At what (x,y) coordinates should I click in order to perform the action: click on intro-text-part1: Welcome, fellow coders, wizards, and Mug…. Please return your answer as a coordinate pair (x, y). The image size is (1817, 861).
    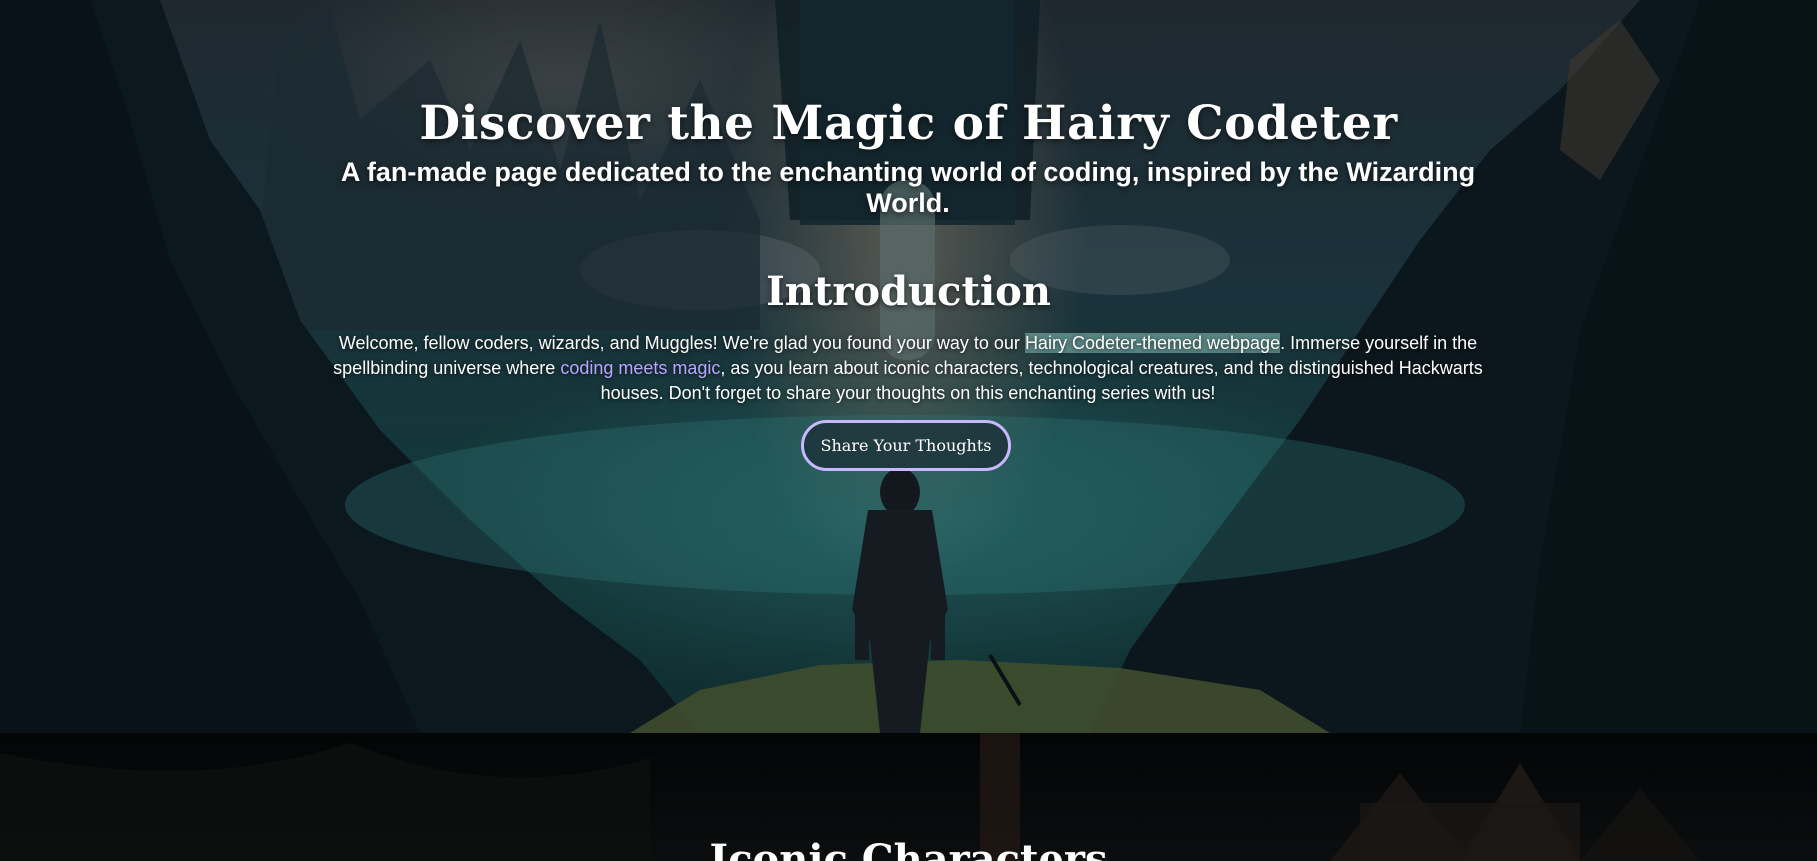
    Looking at the image, I should click on (681, 343).